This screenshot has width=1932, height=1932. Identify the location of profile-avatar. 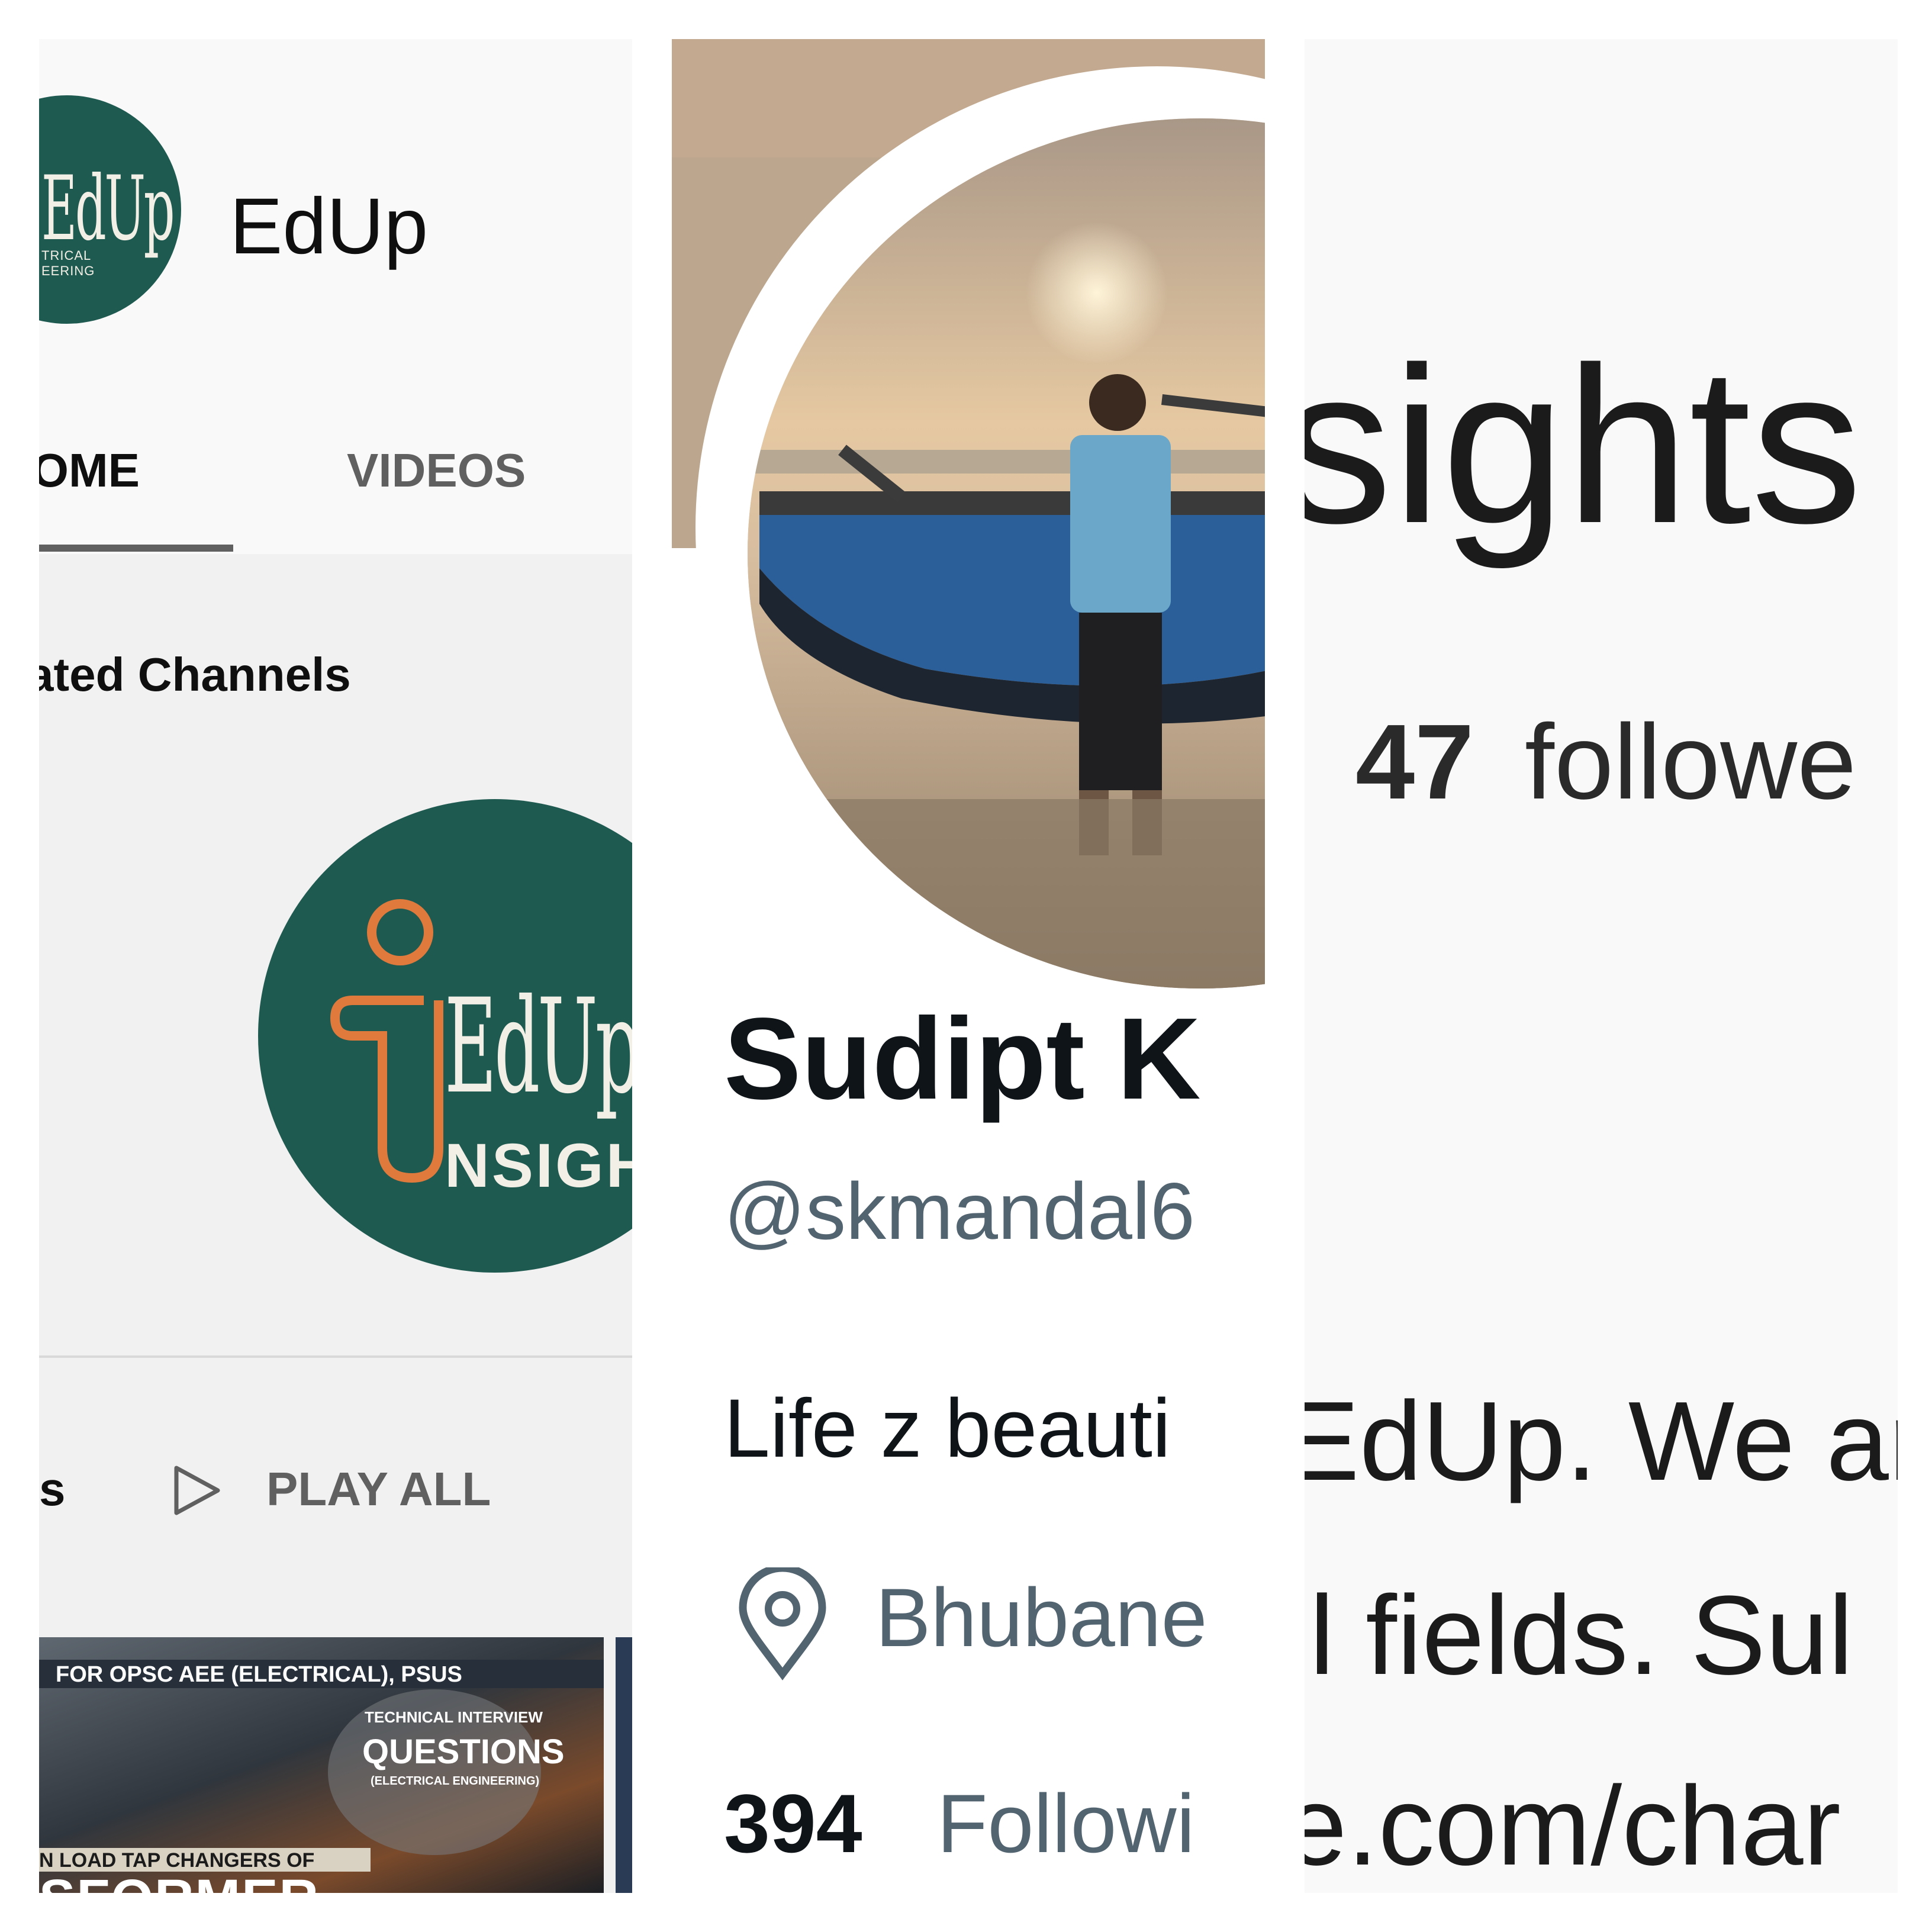
(1007, 553).